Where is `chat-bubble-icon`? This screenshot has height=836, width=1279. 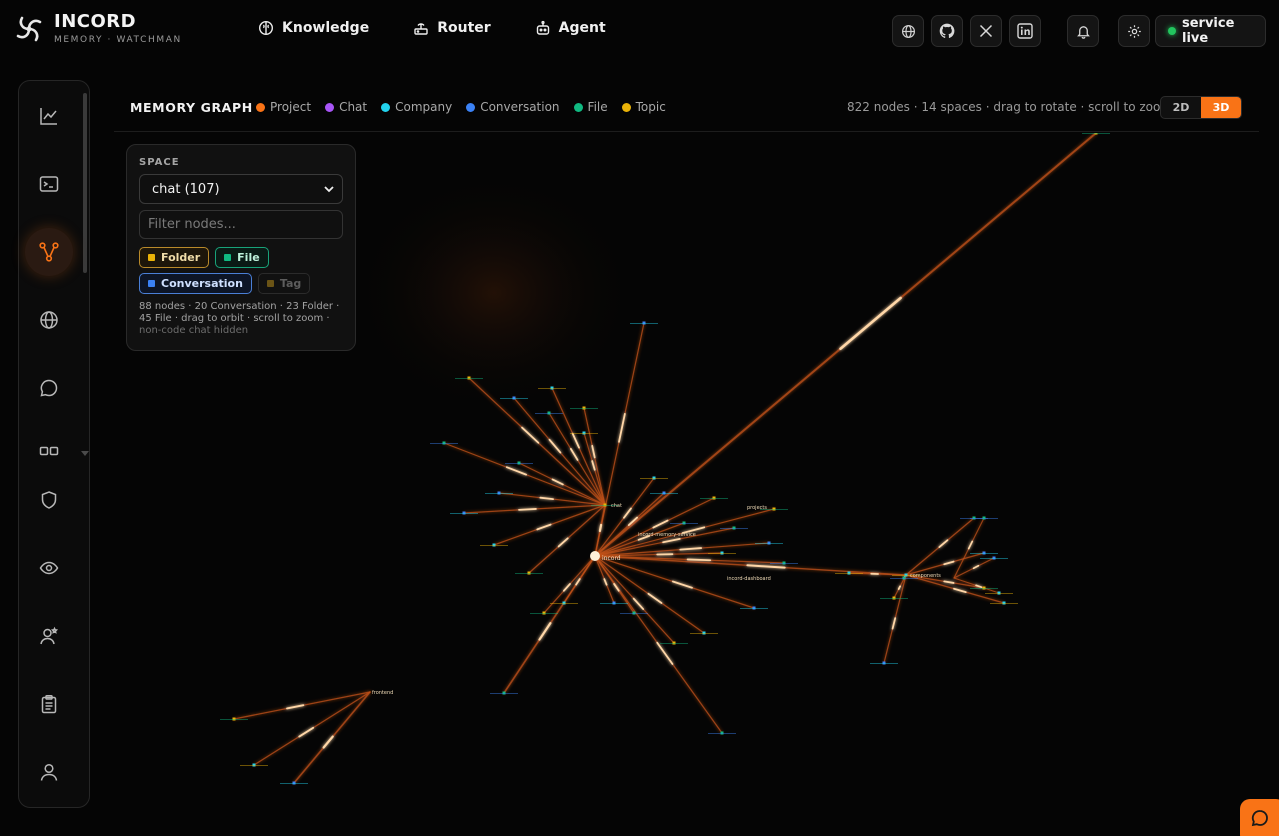
chat-bubble-icon is located at coordinates (1259, 818).